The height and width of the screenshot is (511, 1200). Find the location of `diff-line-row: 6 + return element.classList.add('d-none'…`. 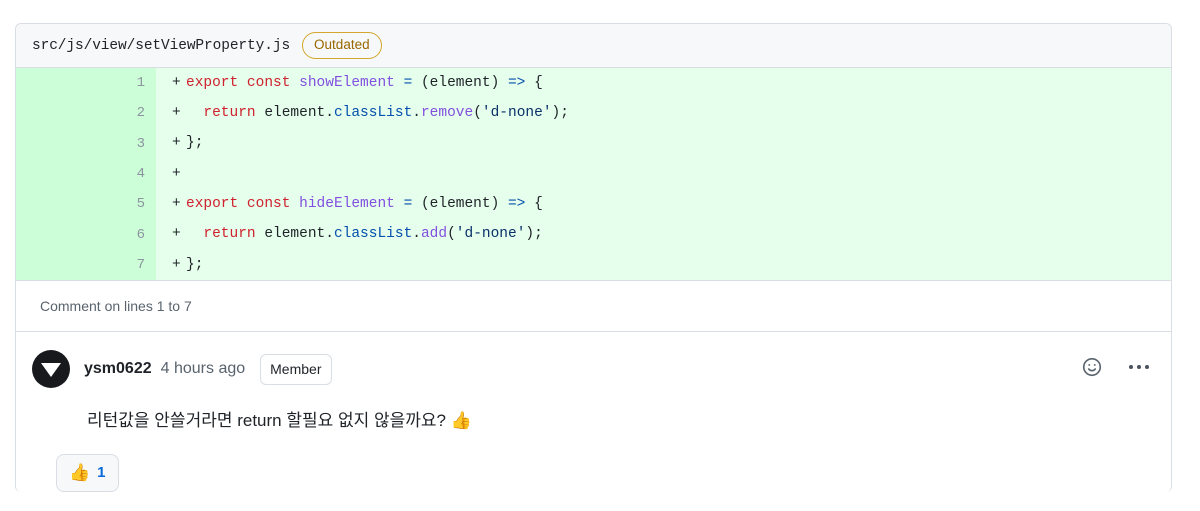

diff-line-row: 6 + return element.classList.add('d-none'… is located at coordinates (593, 234).